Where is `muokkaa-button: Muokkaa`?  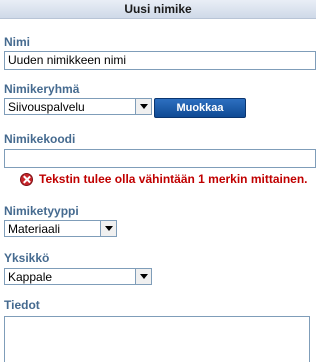
muokkaa-button: Muokkaa is located at coordinates (200, 108).